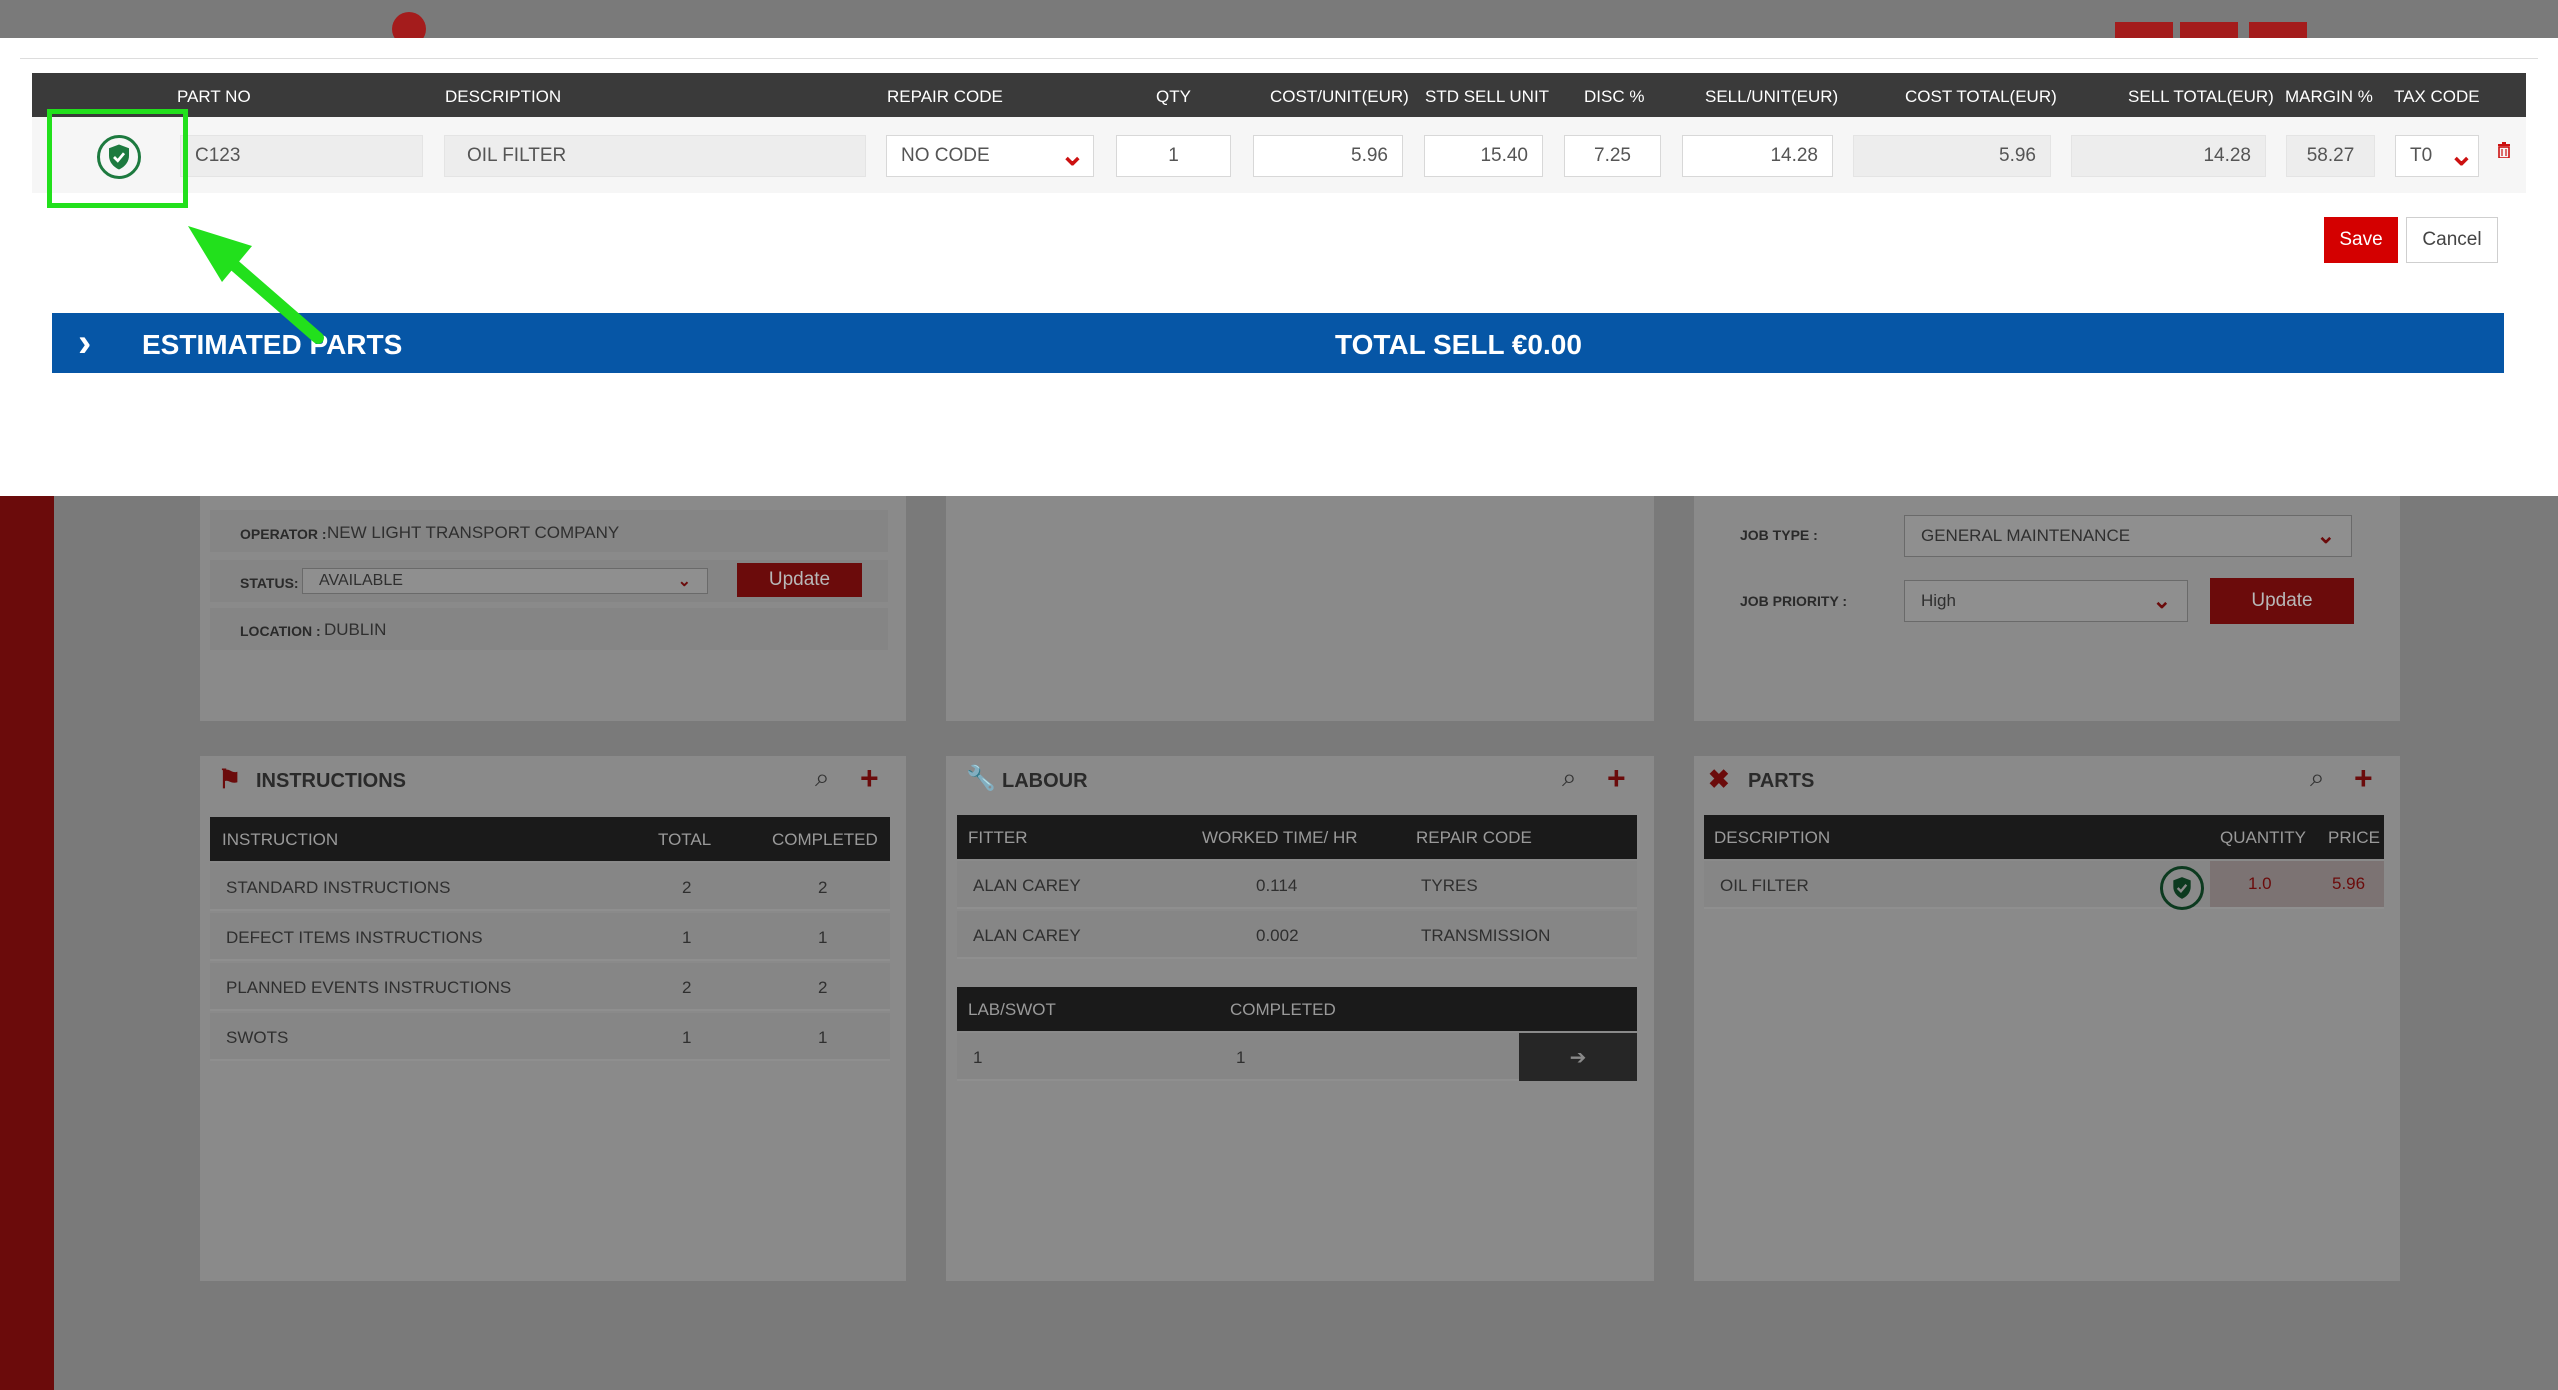 This screenshot has height=1390, width=2558. I want to click on parts-description: OIL FILTER, so click(1764, 885).